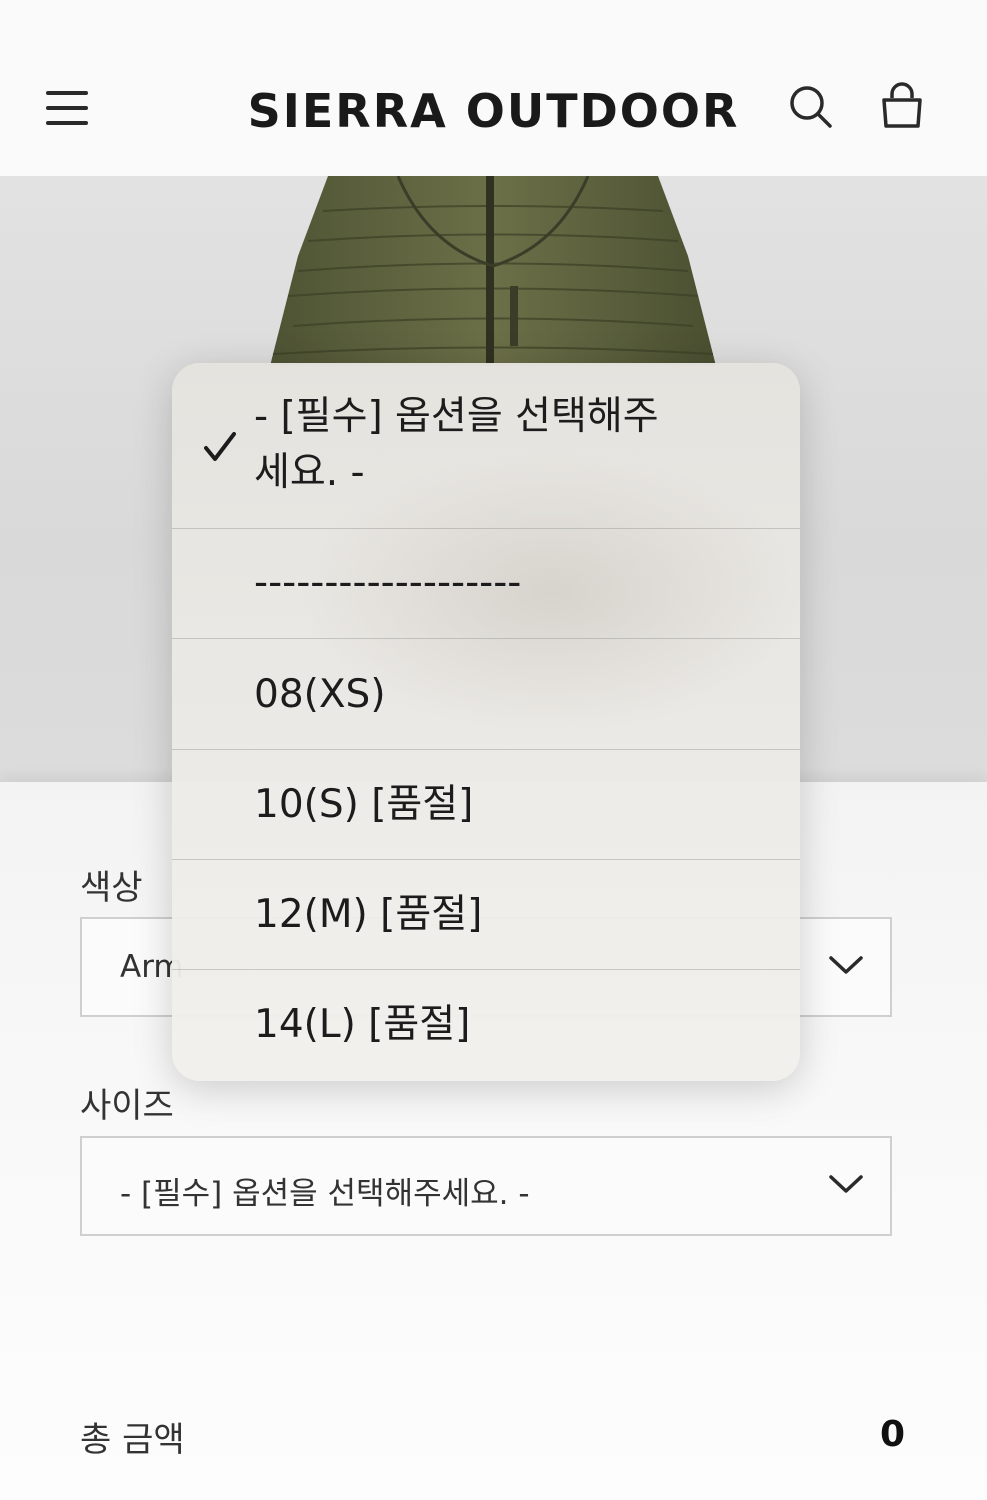  Describe the element at coordinates (493, 271) in the screenshot. I see `product-photo` at that location.